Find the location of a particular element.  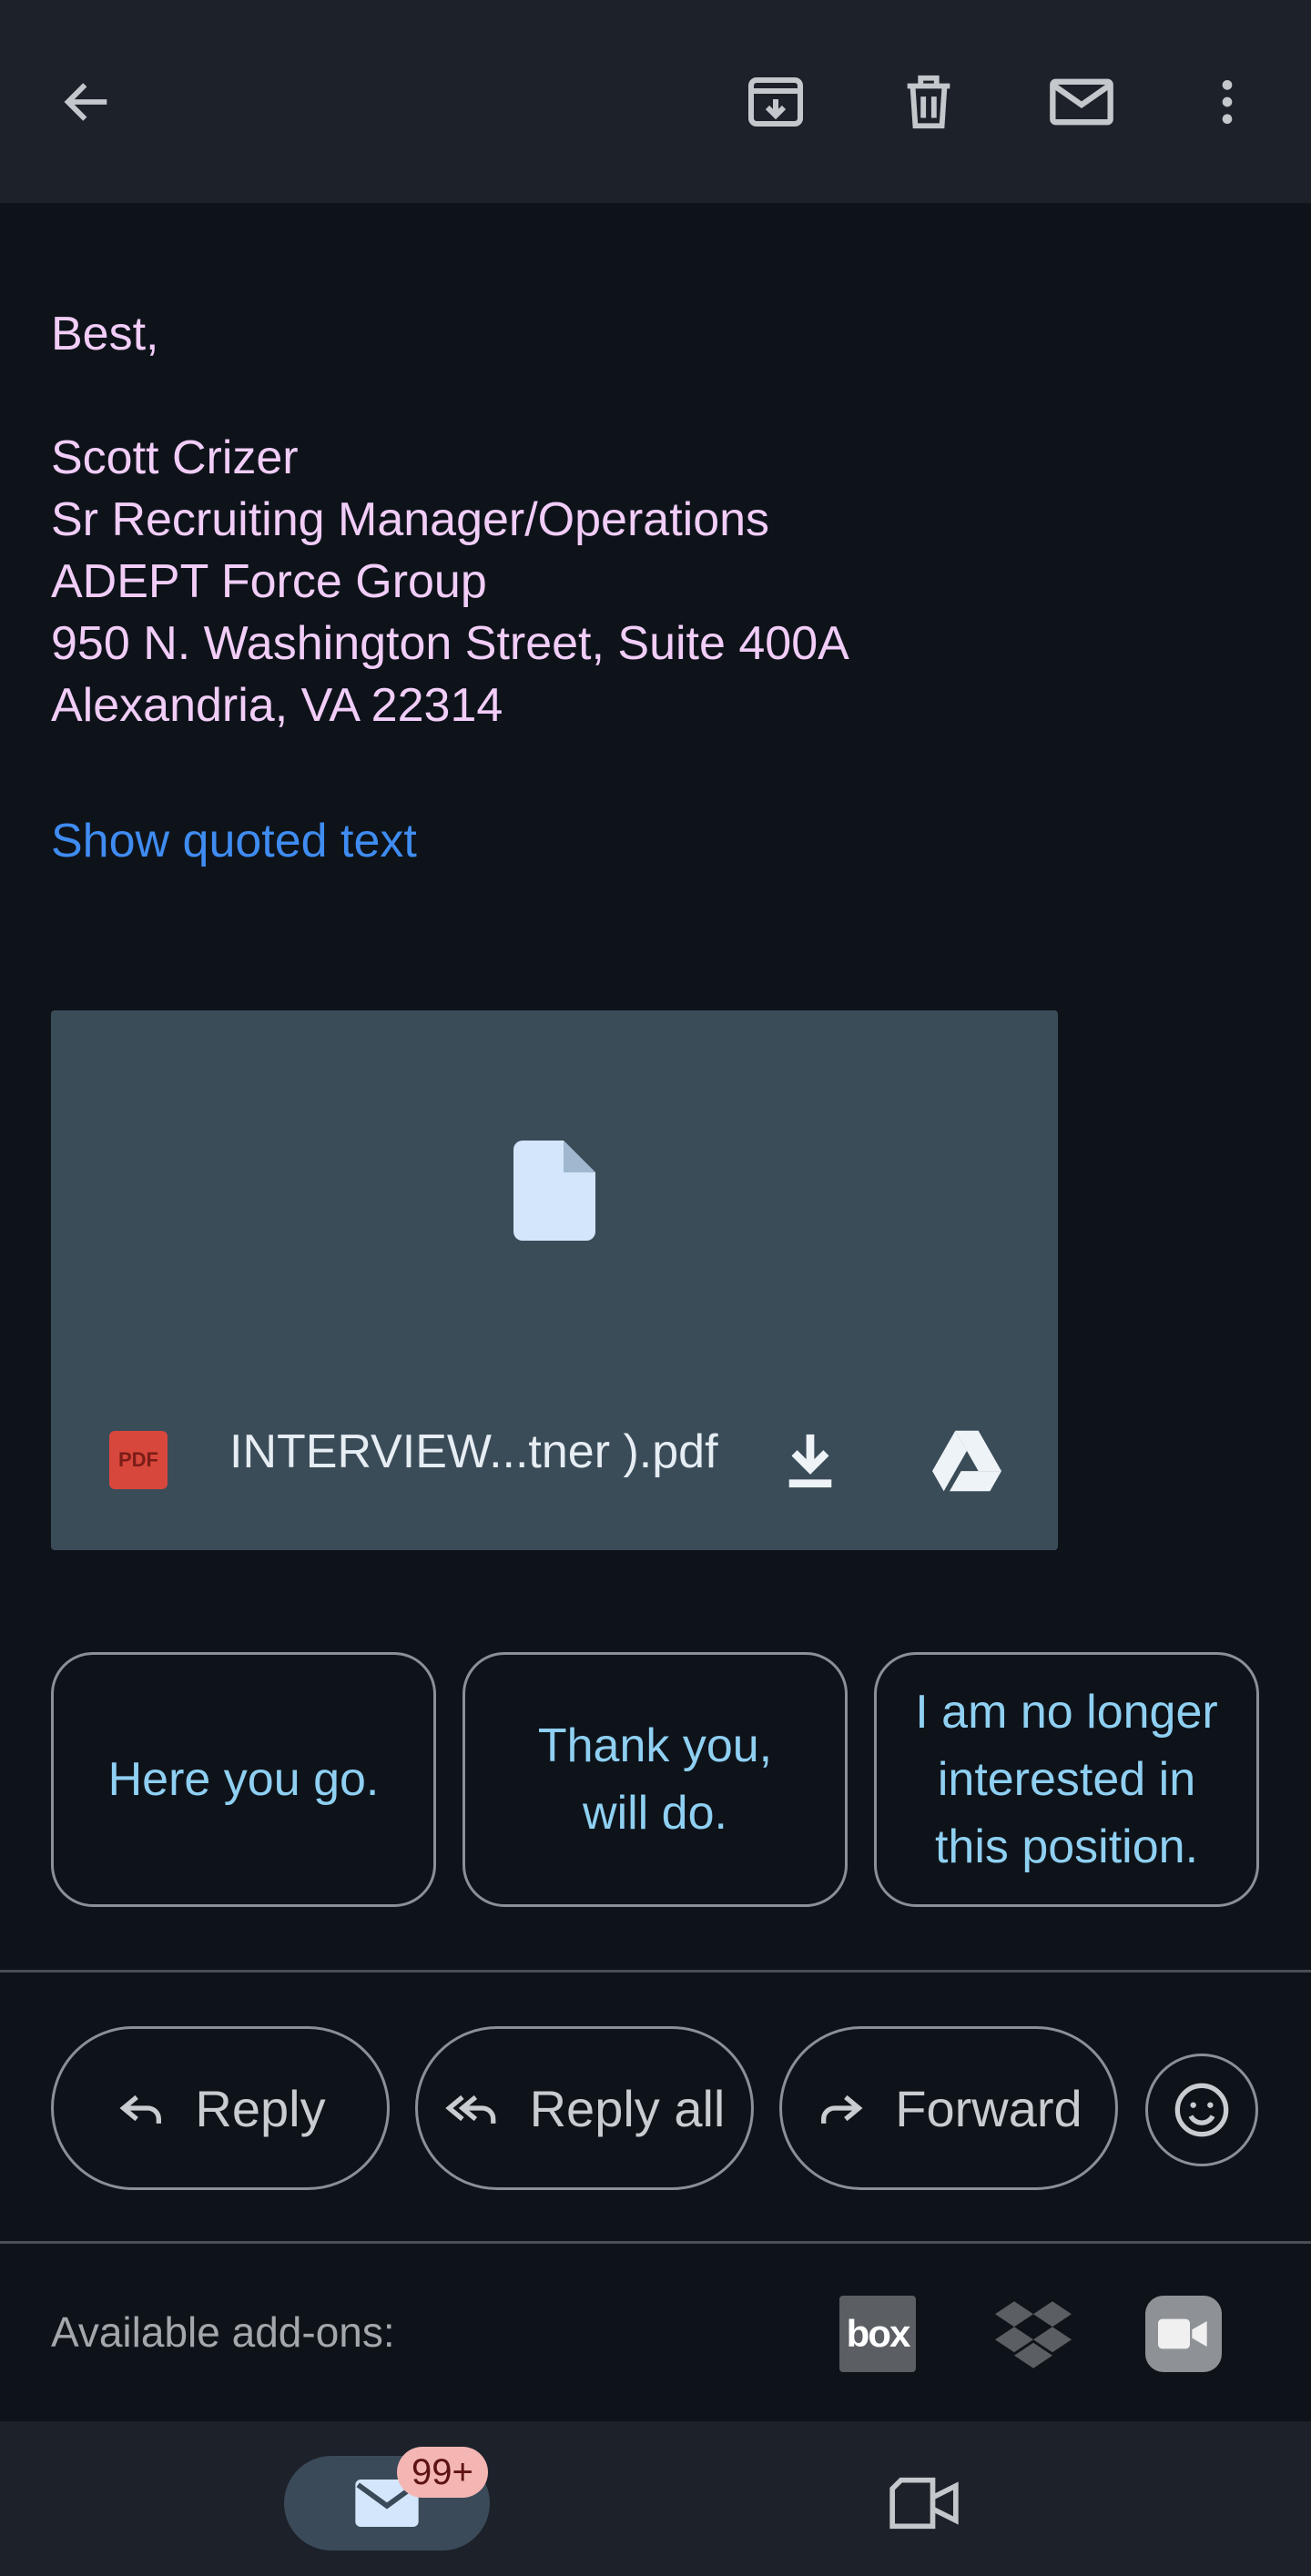

reply-icon is located at coordinates (140, 2109).